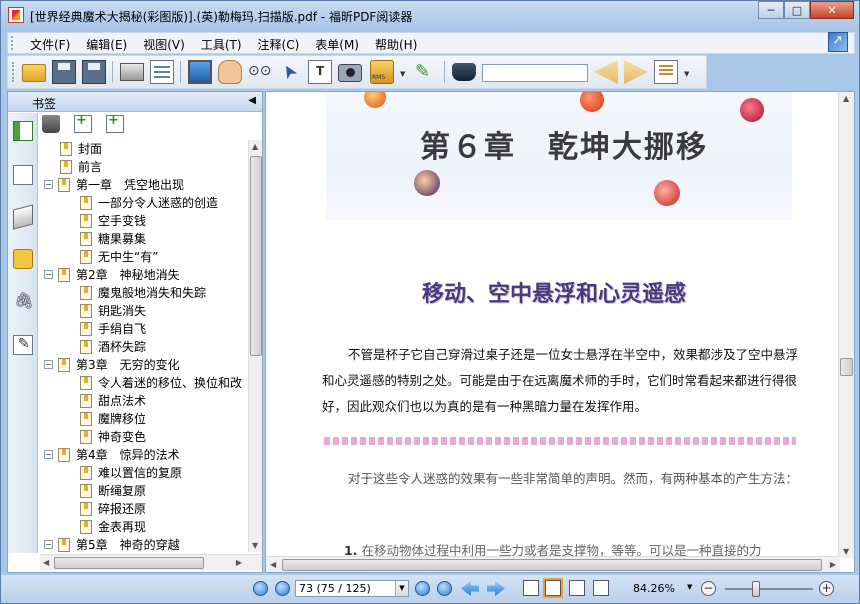 This screenshot has height=604, width=860. What do you see at coordinates (832, 10) in the screenshot?
I see `close-button: ✕` at bounding box center [832, 10].